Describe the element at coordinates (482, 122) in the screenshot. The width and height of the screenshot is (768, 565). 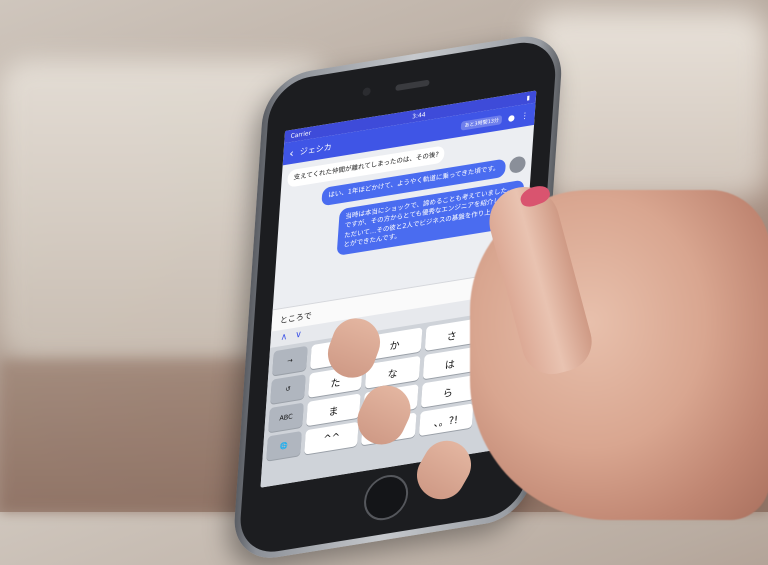
I see `time-remaining-badge: あと3時間13分` at that location.